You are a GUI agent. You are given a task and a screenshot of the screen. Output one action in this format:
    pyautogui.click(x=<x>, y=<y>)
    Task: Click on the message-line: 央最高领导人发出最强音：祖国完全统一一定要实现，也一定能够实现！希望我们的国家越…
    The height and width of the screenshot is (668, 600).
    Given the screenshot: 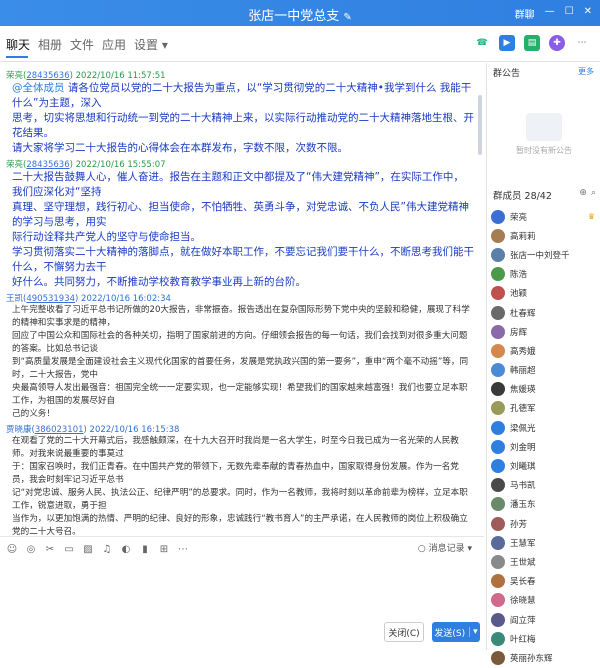 What is the action you would take?
    pyautogui.click(x=240, y=394)
    